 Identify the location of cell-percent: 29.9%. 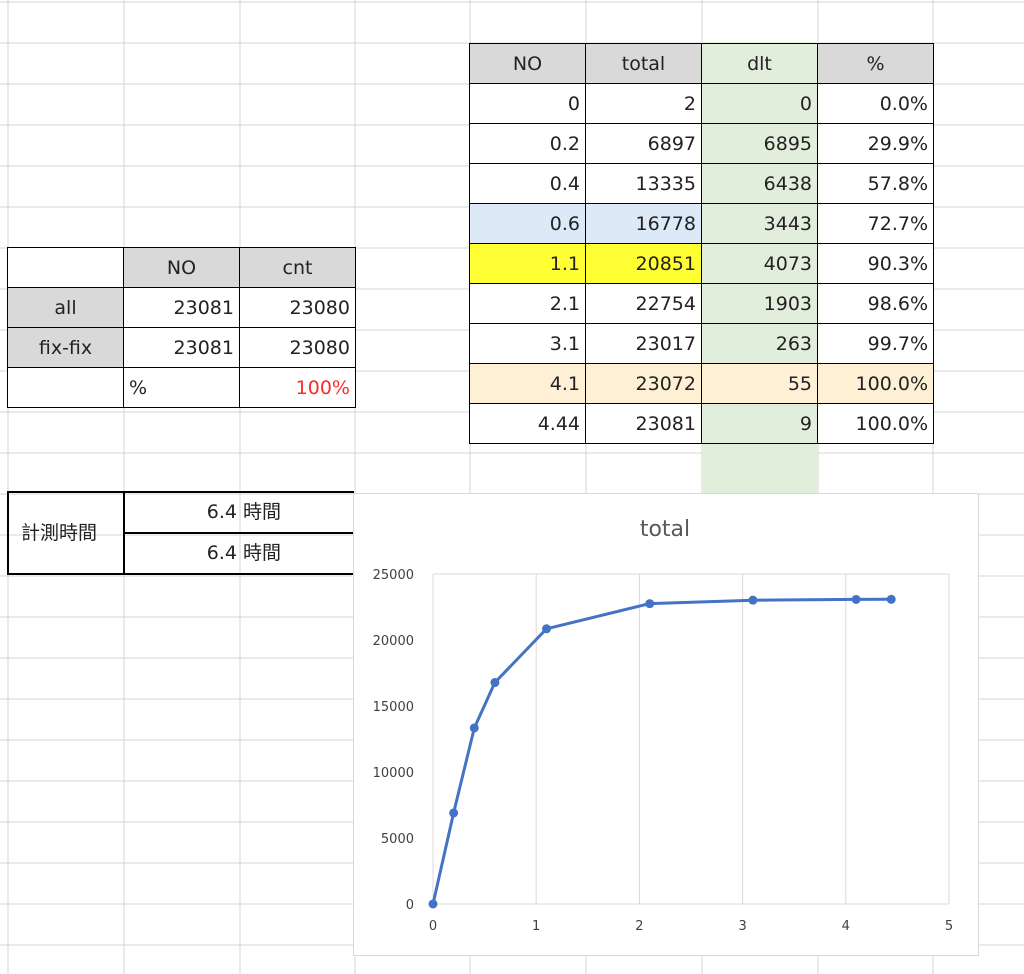
(875, 143).